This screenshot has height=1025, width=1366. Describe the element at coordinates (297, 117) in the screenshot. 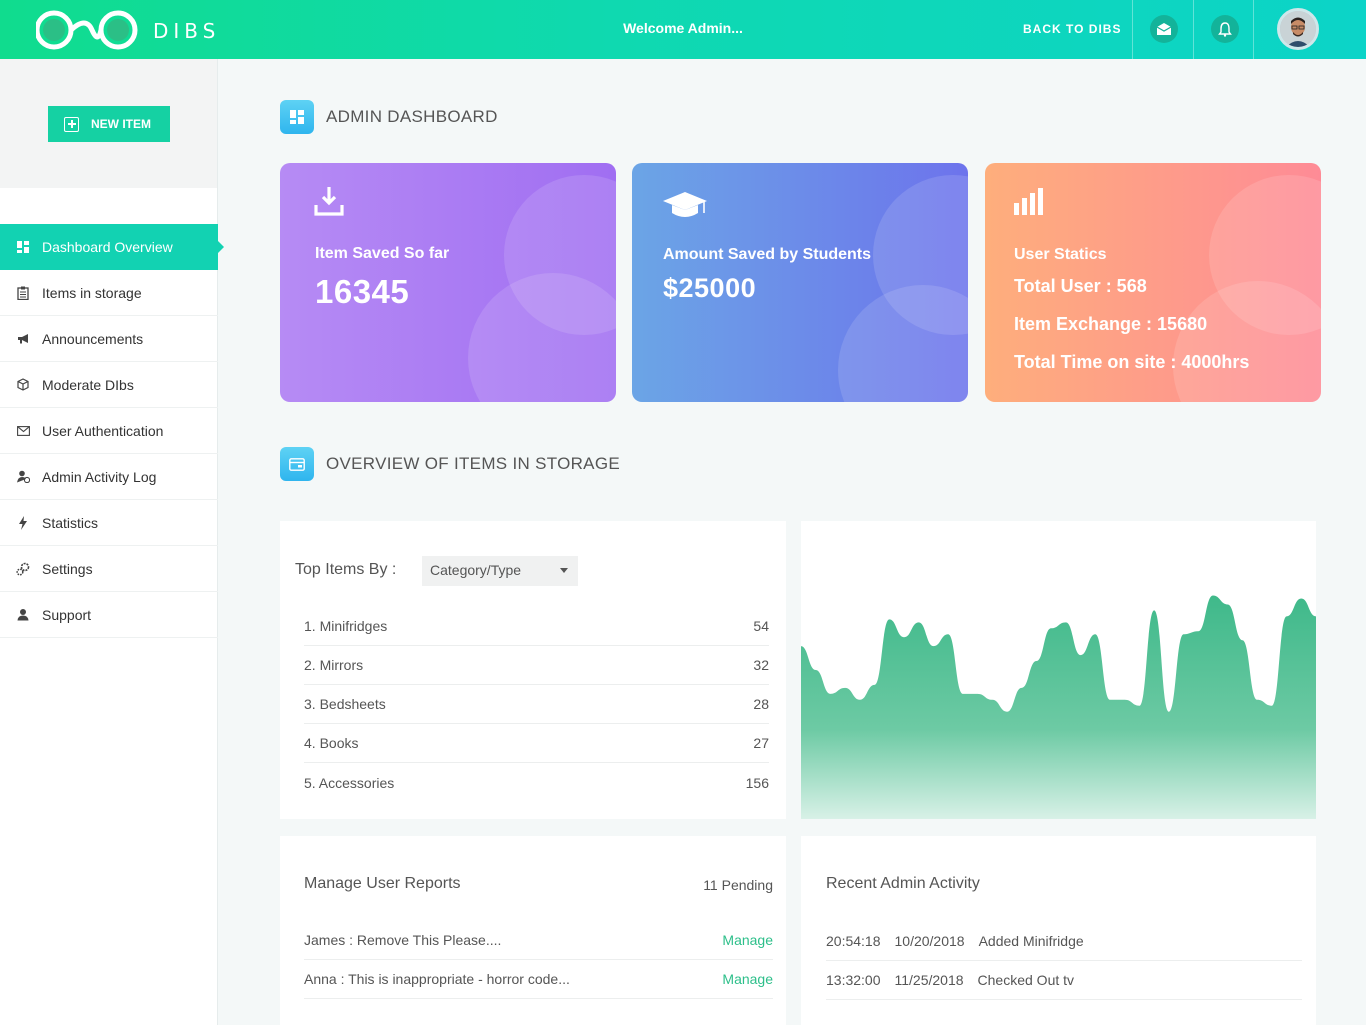

I see `dashboard-icon` at that location.